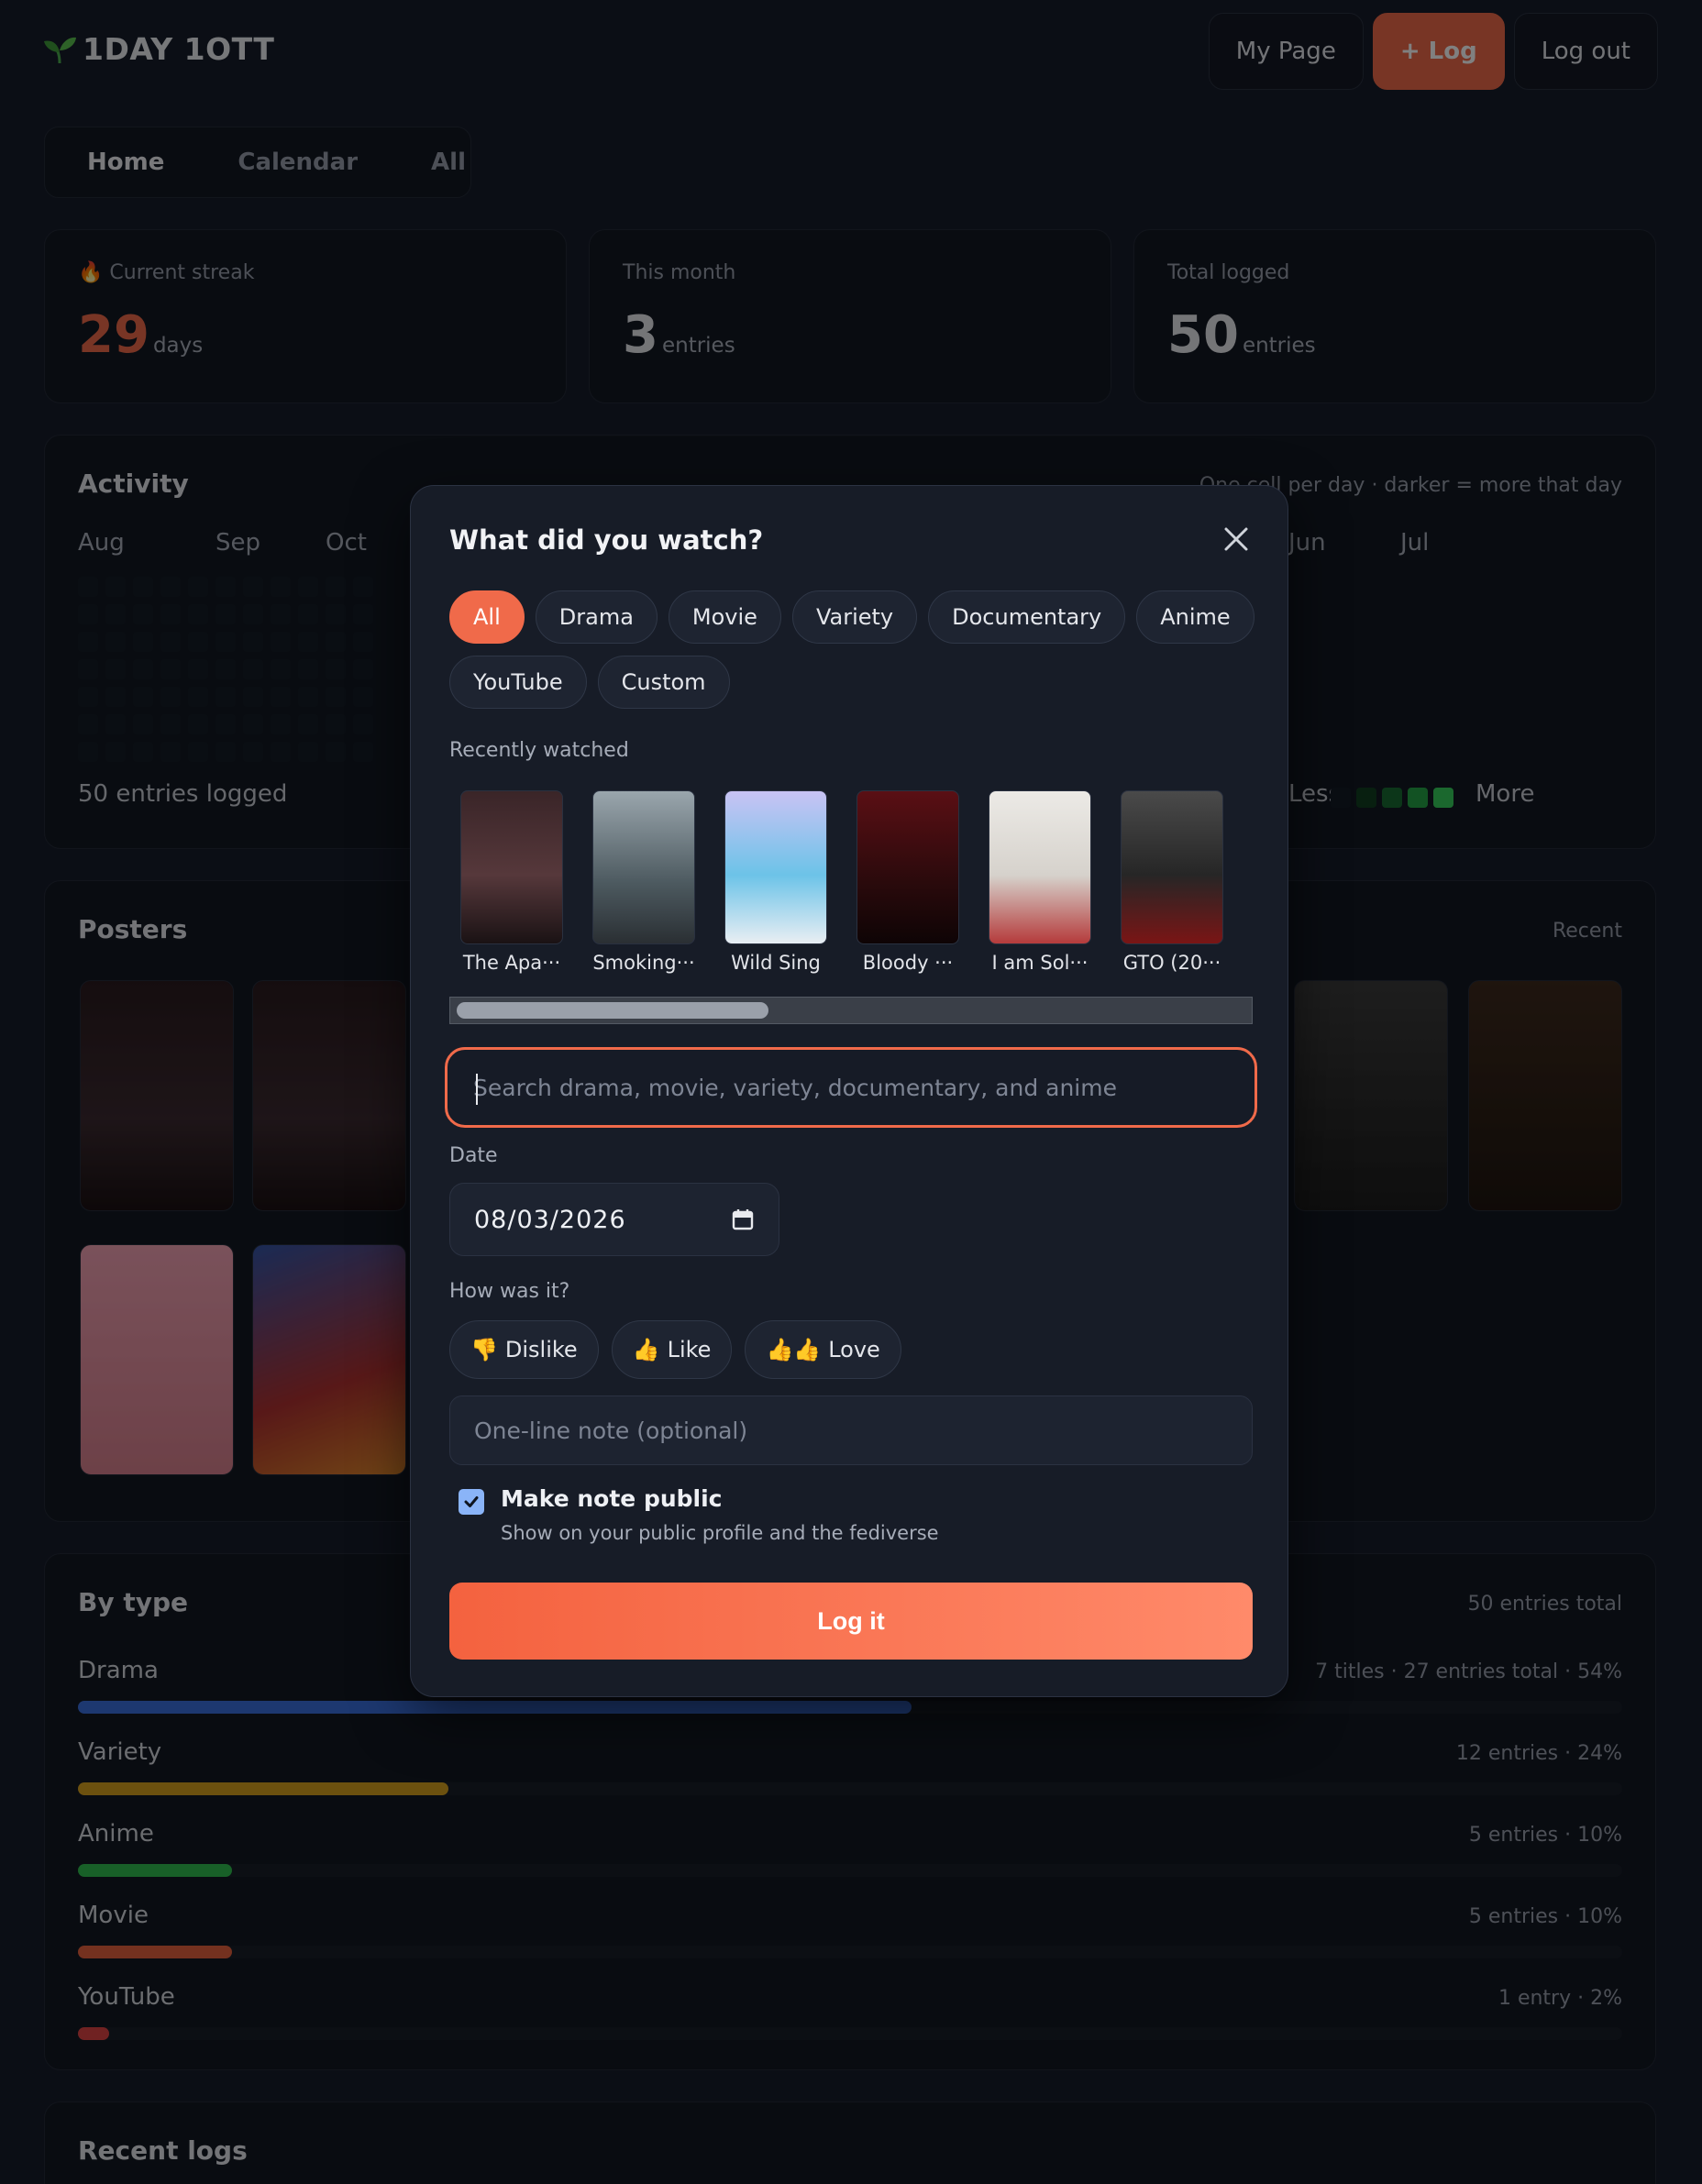 The width and height of the screenshot is (1702, 2184). Describe the element at coordinates (1538, 1753) in the screenshot. I see `type-value: 12 entries · 24%` at that location.